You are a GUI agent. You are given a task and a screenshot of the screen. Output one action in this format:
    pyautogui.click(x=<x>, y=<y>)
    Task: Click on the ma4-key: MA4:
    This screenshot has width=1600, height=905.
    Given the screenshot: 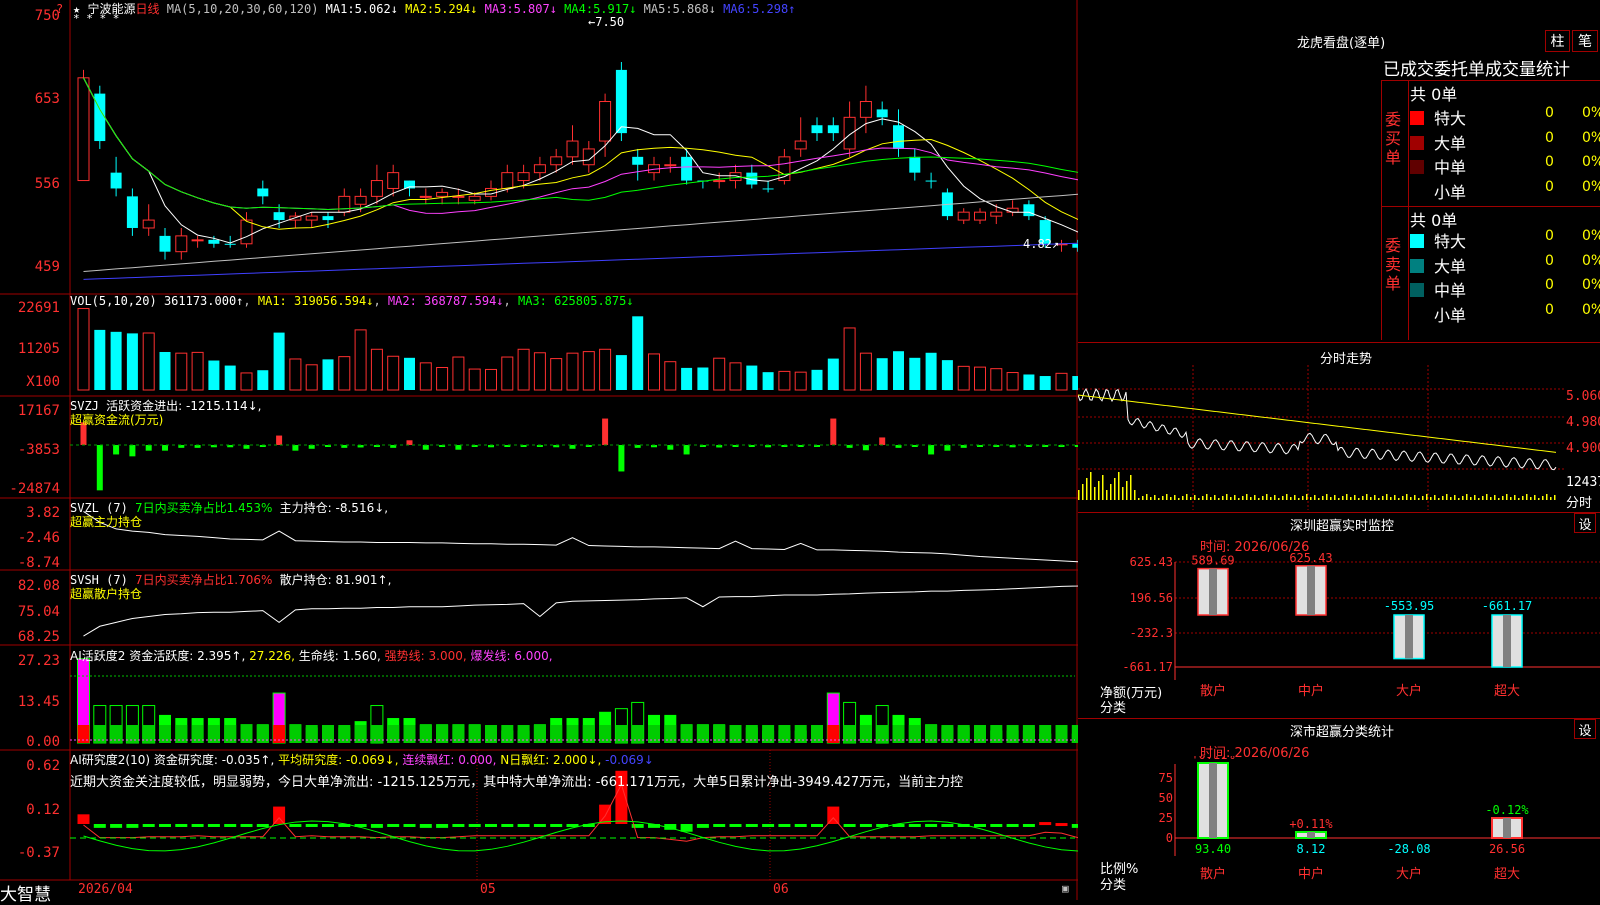 What is the action you would take?
    pyautogui.click(x=579, y=9)
    